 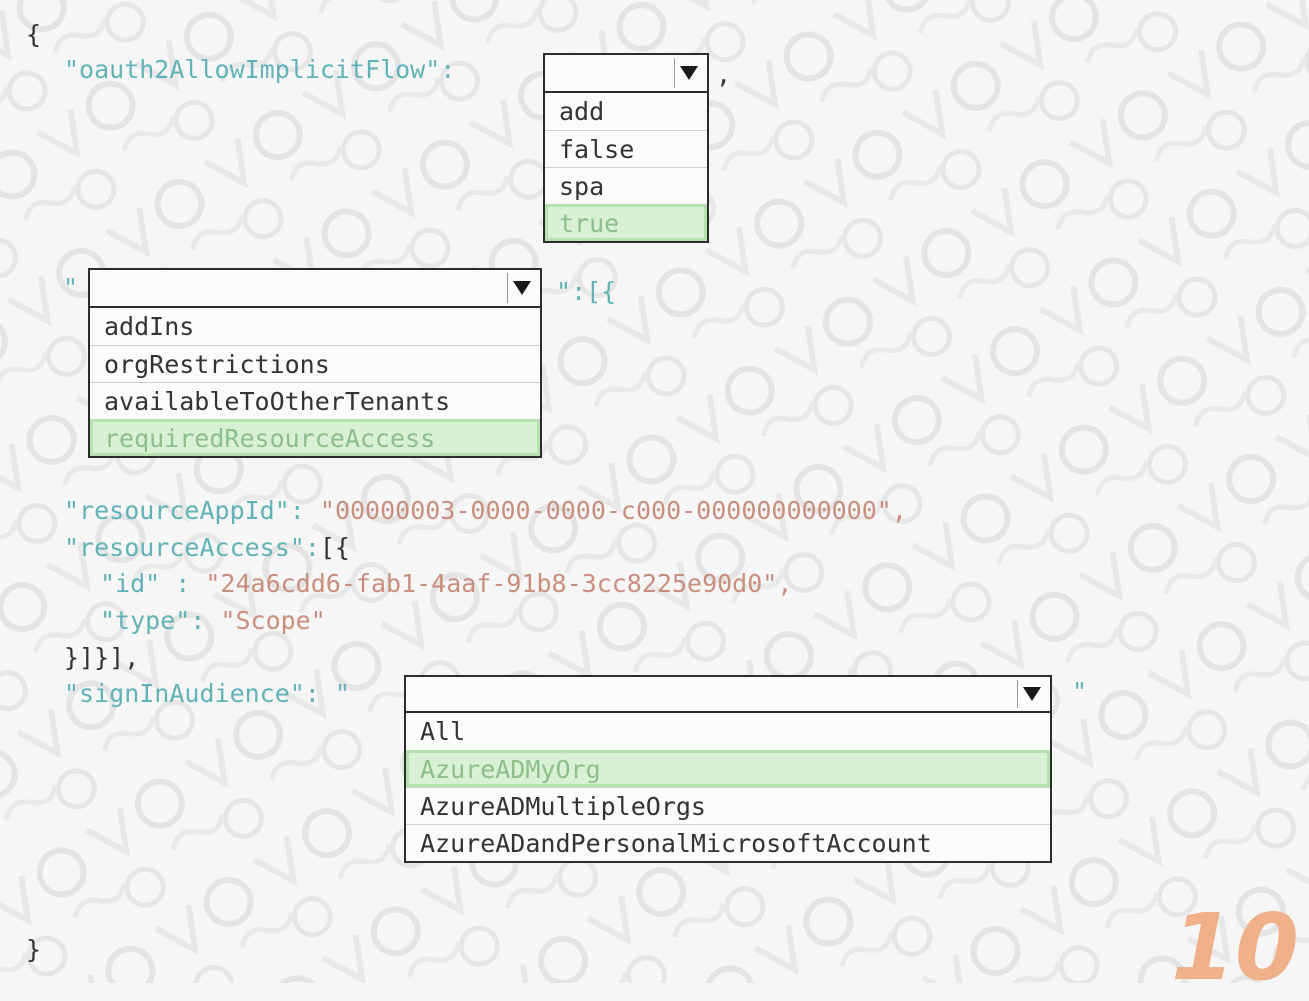 What do you see at coordinates (626, 111) in the screenshot?
I see `option-add: add` at bounding box center [626, 111].